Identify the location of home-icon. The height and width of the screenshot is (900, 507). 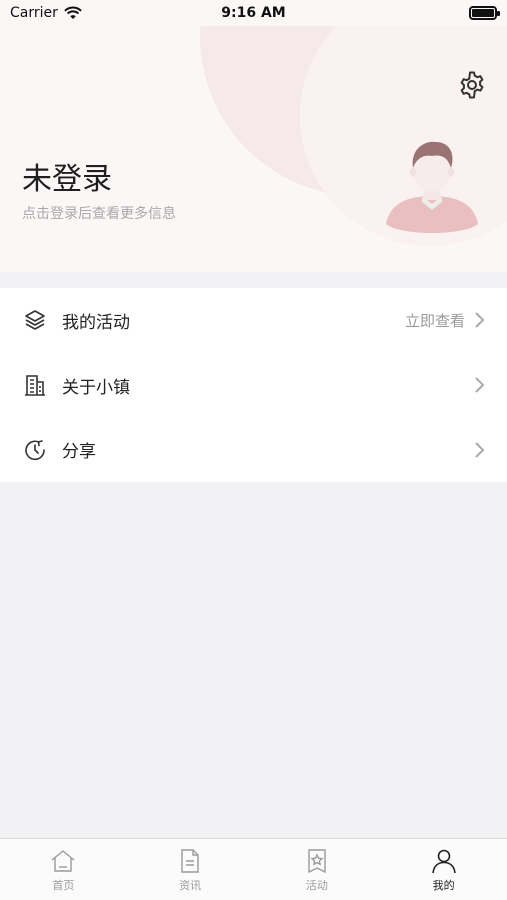
(63, 861).